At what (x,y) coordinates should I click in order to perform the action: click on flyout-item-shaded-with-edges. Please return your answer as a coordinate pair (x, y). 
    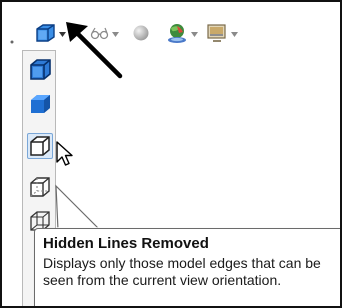
    Looking at the image, I should click on (40, 70).